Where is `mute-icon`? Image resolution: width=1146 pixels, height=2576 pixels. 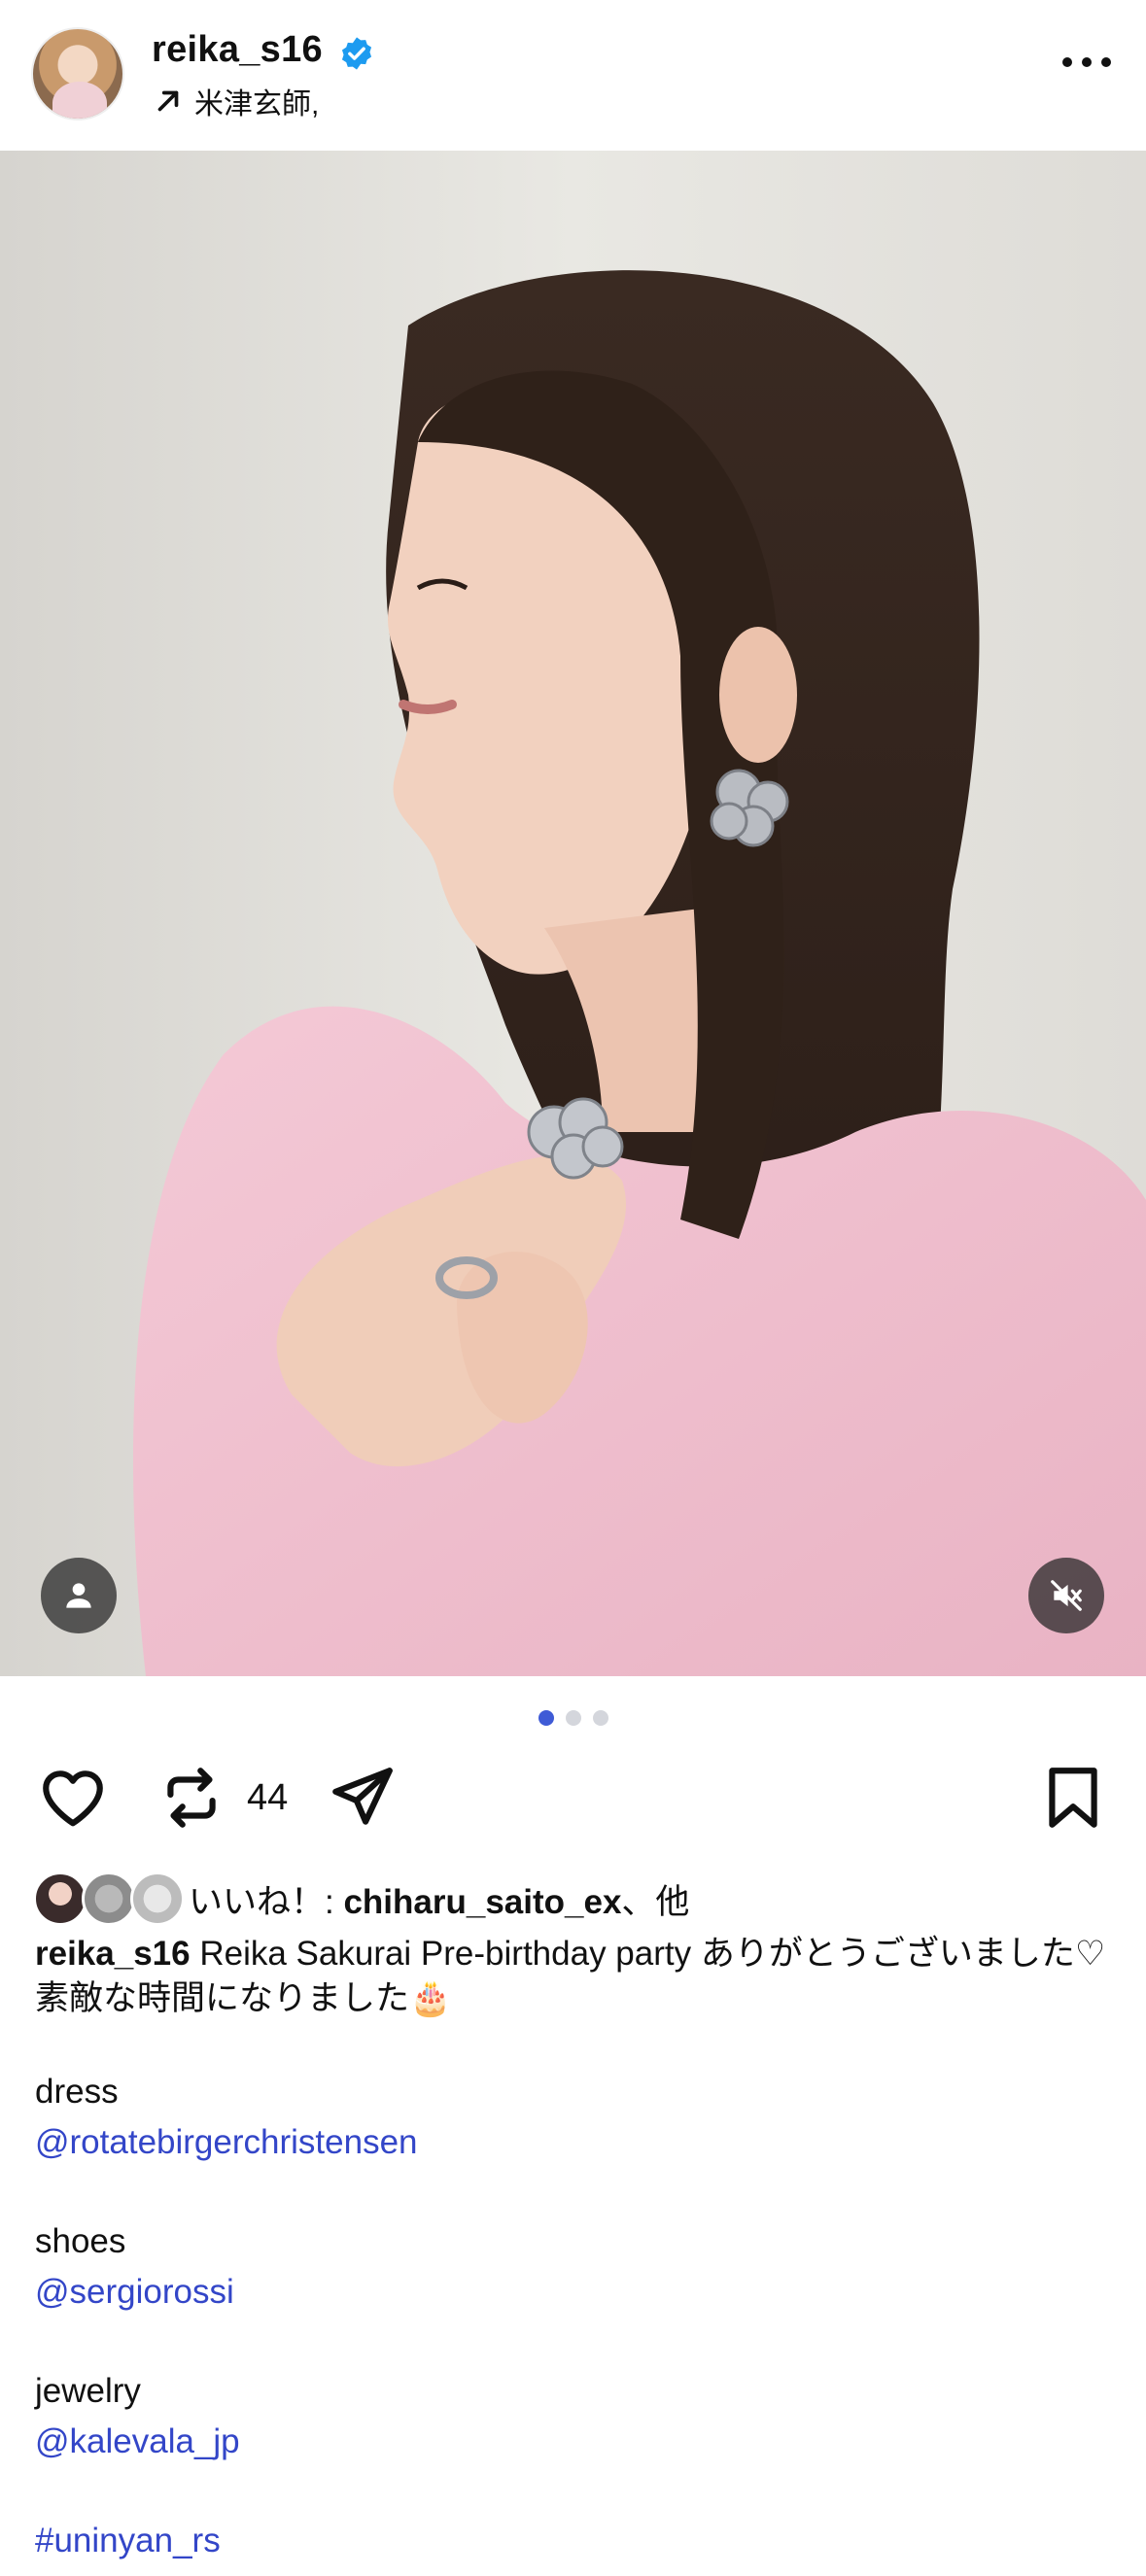 mute-icon is located at coordinates (1066, 1595).